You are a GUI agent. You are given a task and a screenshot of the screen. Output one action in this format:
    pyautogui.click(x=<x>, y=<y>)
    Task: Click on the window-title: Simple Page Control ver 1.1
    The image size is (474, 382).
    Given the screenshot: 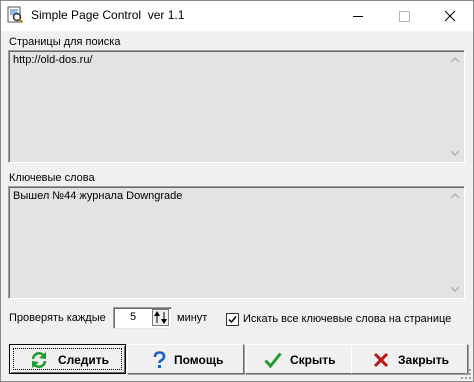 What is the action you would take?
    pyautogui.click(x=108, y=15)
    